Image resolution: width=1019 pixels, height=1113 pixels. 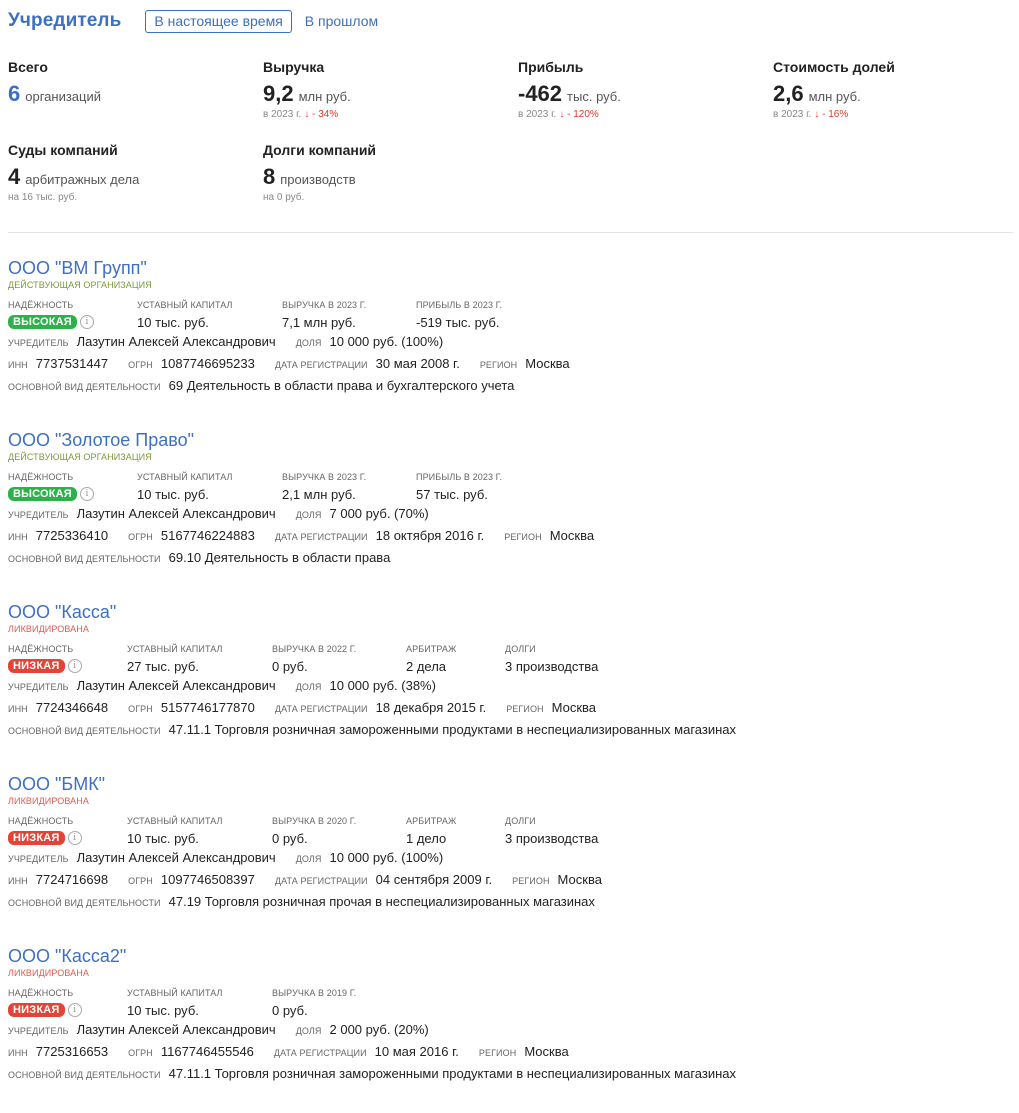 What do you see at coordinates (508, 784) in the screenshot?
I see `company-name: ООО "БМК"` at bounding box center [508, 784].